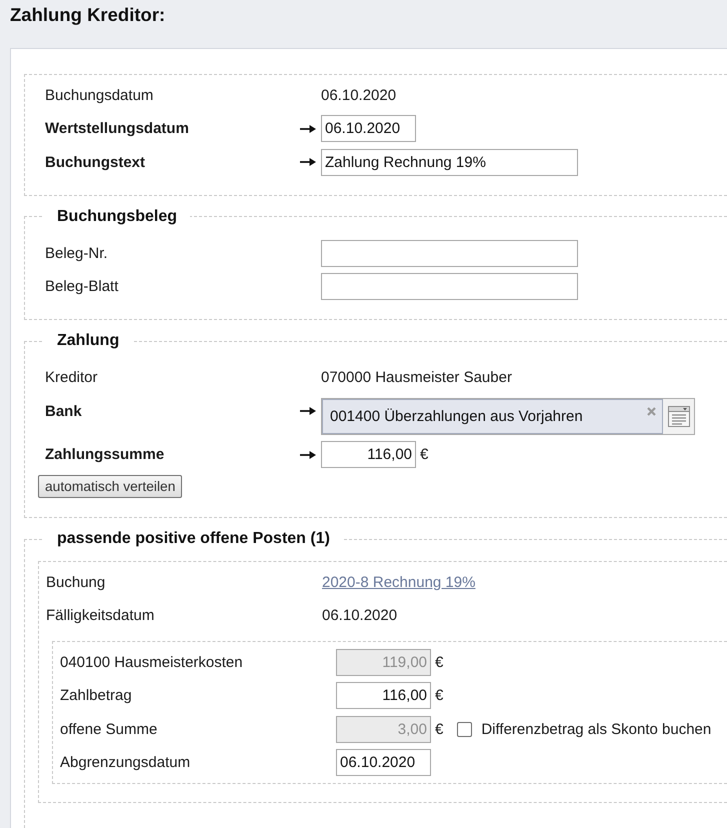 The width and height of the screenshot is (727, 828). What do you see at coordinates (679, 416) in the screenshot?
I see `list-icon` at bounding box center [679, 416].